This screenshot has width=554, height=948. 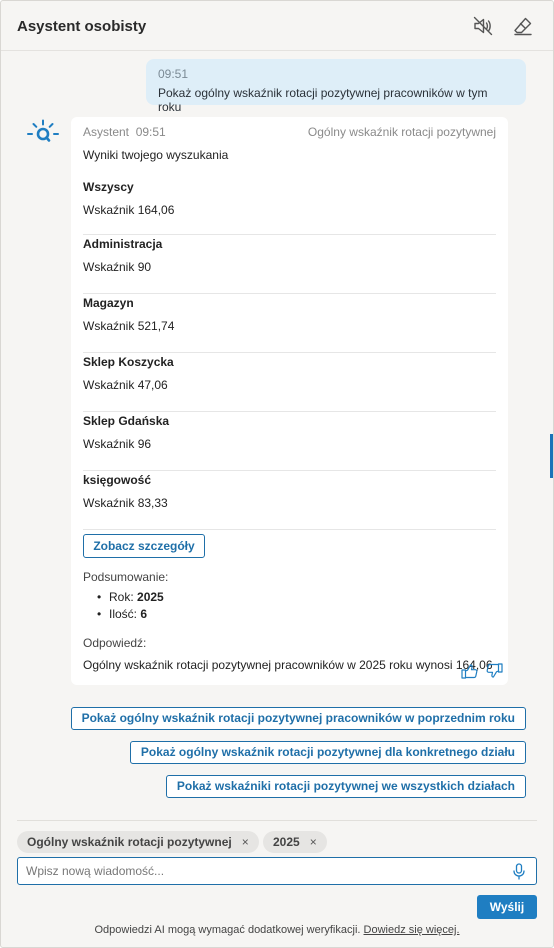 I want to click on result-value: Wskaźnik 521,74, so click(x=129, y=326).